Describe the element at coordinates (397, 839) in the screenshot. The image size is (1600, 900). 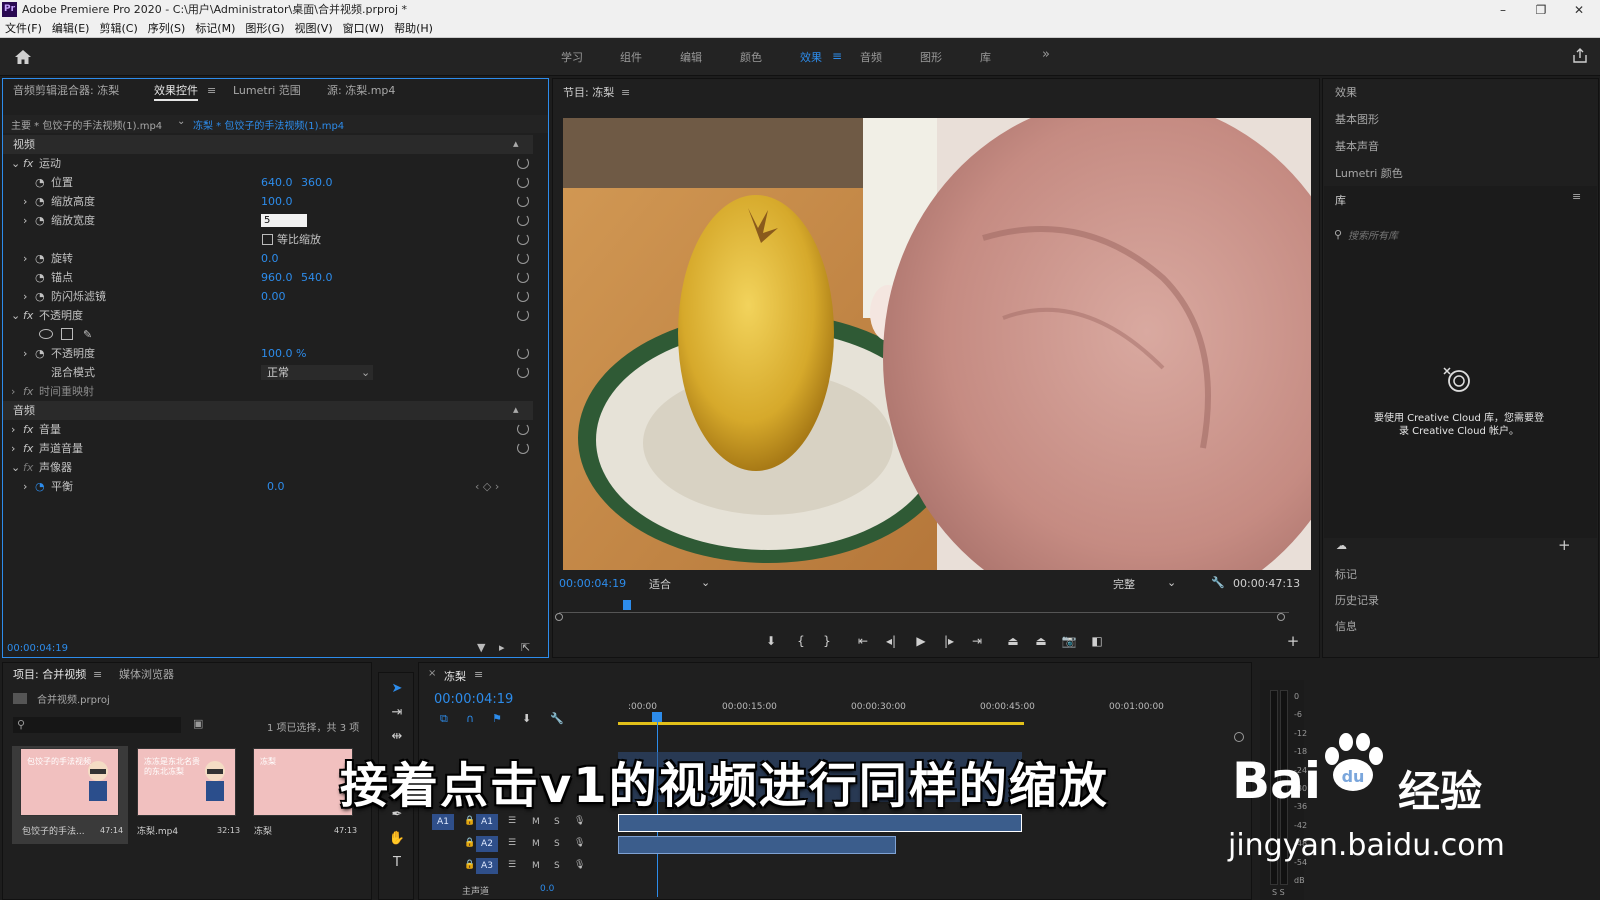
I see `hand-tool-icon: ✋` at that location.